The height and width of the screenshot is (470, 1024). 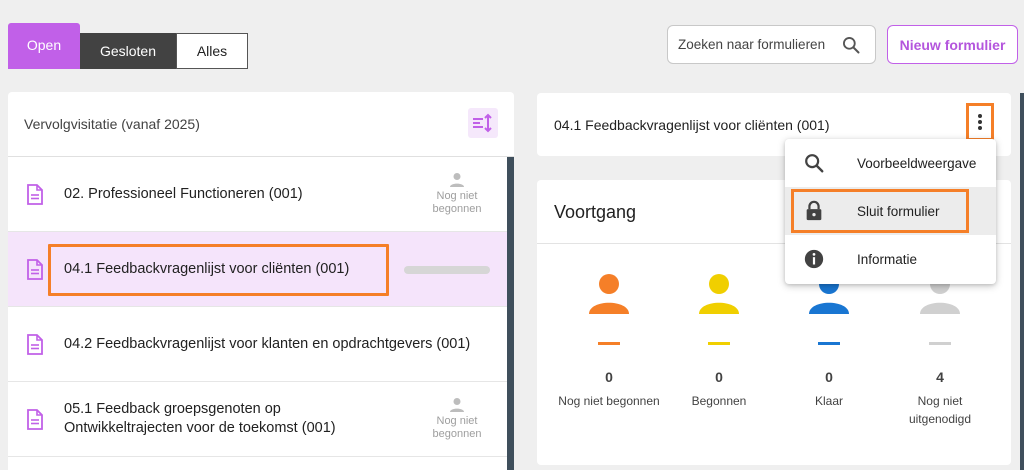 What do you see at coordinates (261, 124) in the screenshot?
I see `form-list-header: Vervolgvisitatie (vanaf 2025)` at bounding box center [261, 124].